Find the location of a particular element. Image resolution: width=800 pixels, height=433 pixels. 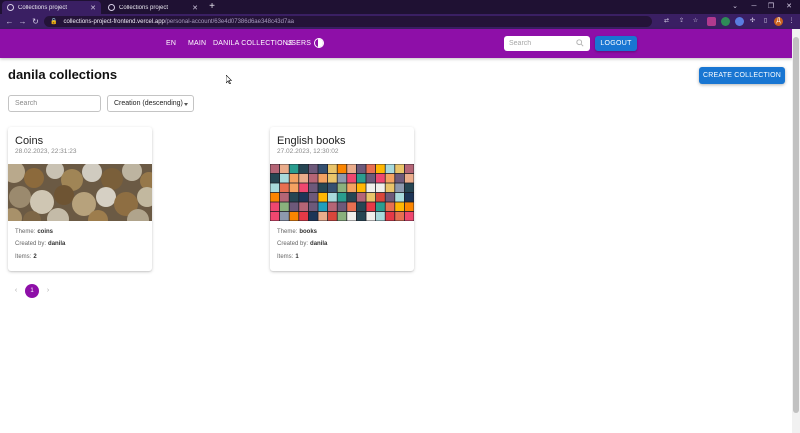

card-title: English books is located at coordinates (311, 141).